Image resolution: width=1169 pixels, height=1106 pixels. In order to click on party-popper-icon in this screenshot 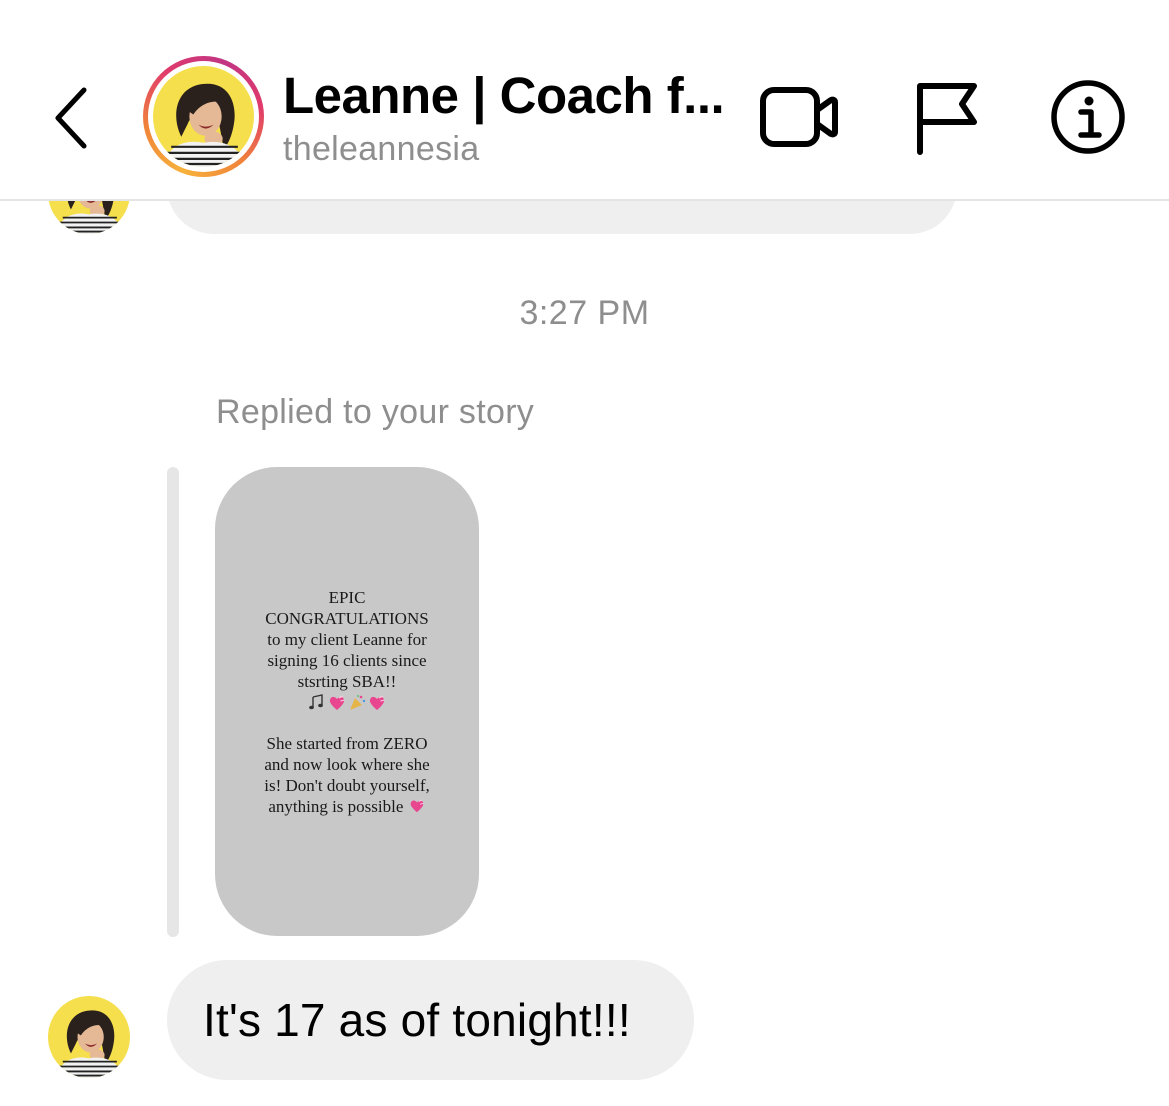, I will do `click(358, 702)`.